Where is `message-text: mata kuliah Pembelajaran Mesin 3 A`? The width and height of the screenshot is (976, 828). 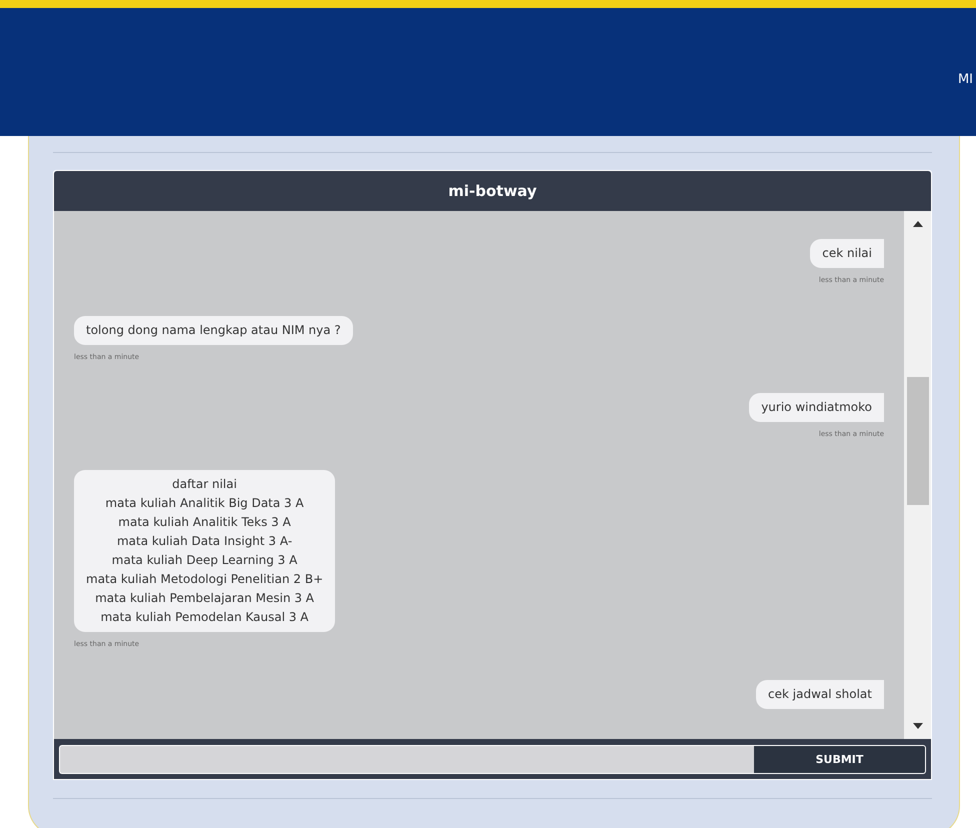
message-text: mata kuliah Pembelajaran Mesin 3 A is located at coordinates (205, 598).